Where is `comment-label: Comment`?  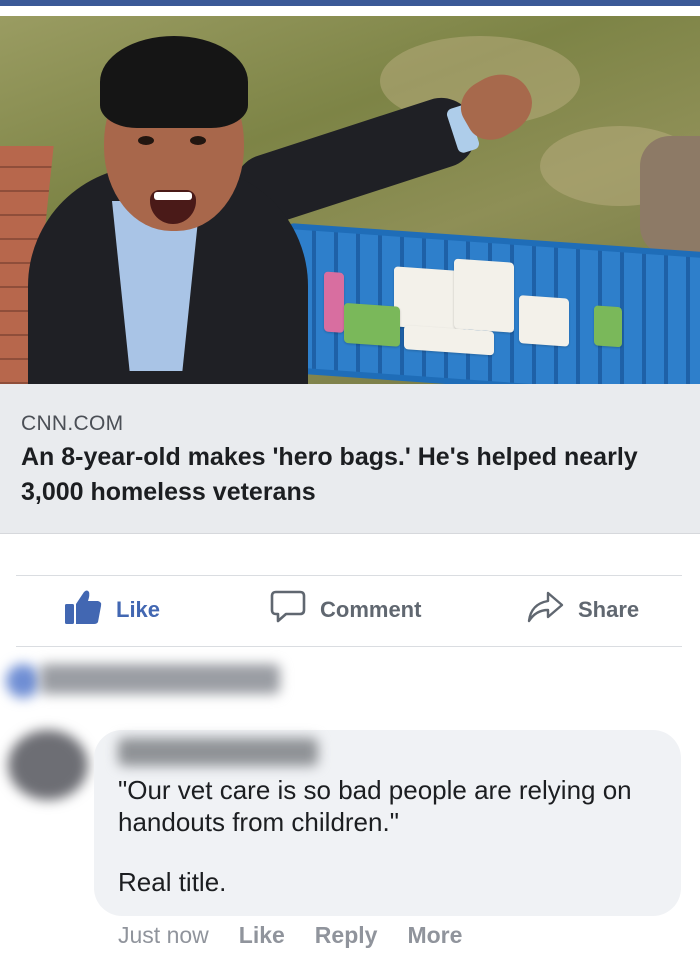 comment-label: Comment is located at coordinates (371, 609).